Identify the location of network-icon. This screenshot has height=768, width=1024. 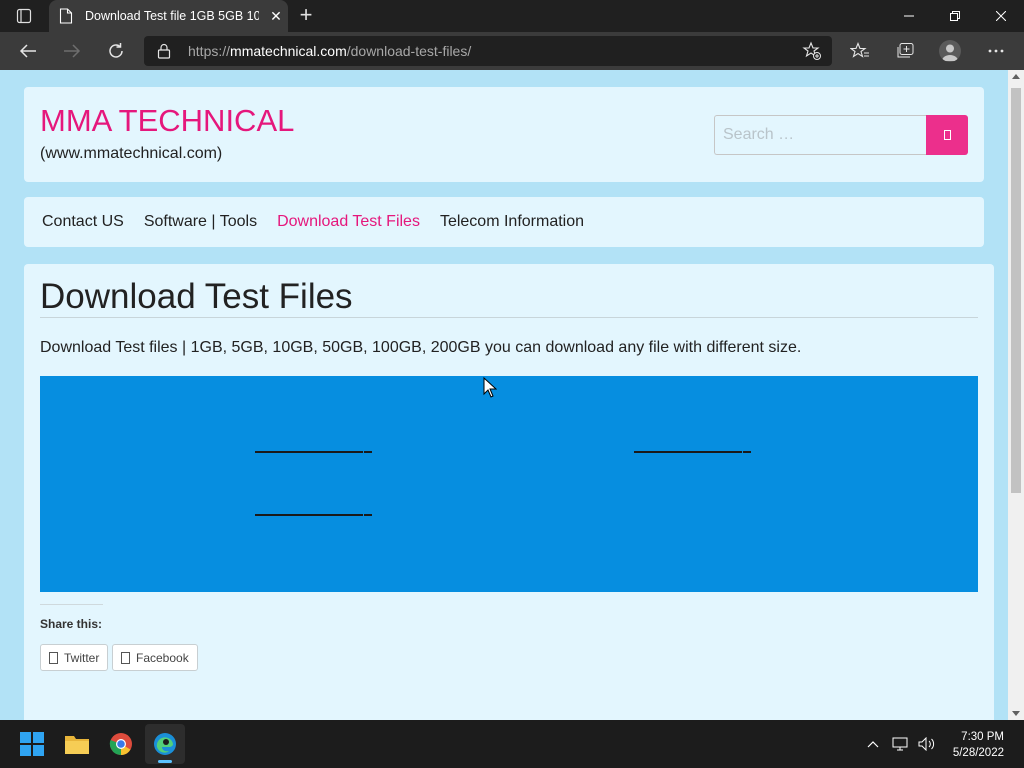
(901, 744).